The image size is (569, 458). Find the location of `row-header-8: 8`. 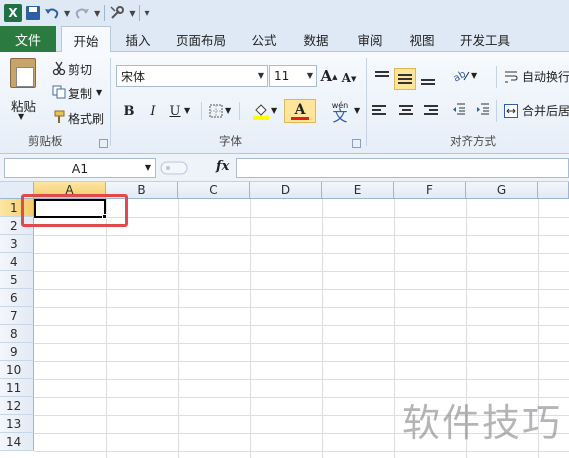

row-header-8: 8 is located at coordinates (17, 334).